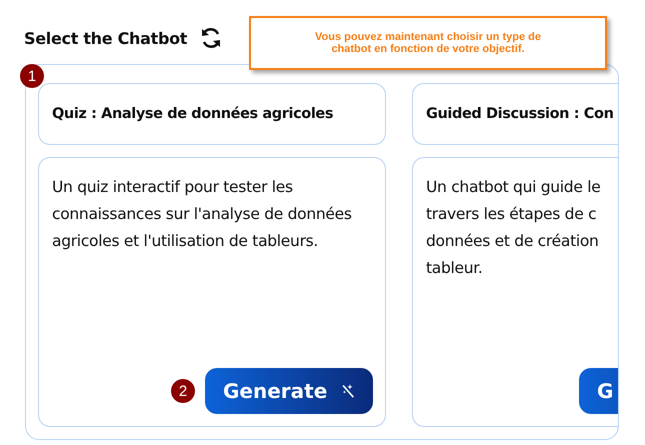 This screenshot has width=645, height=445. What do you see at coordinates (289, 391) in the screenshot?
I see `generate-button: Generate` at bounding box center [289, 391].